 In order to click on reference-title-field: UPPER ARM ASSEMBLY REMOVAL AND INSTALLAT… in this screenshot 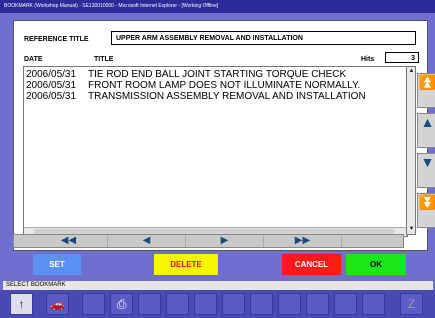, I will do `click(263, 38)`.